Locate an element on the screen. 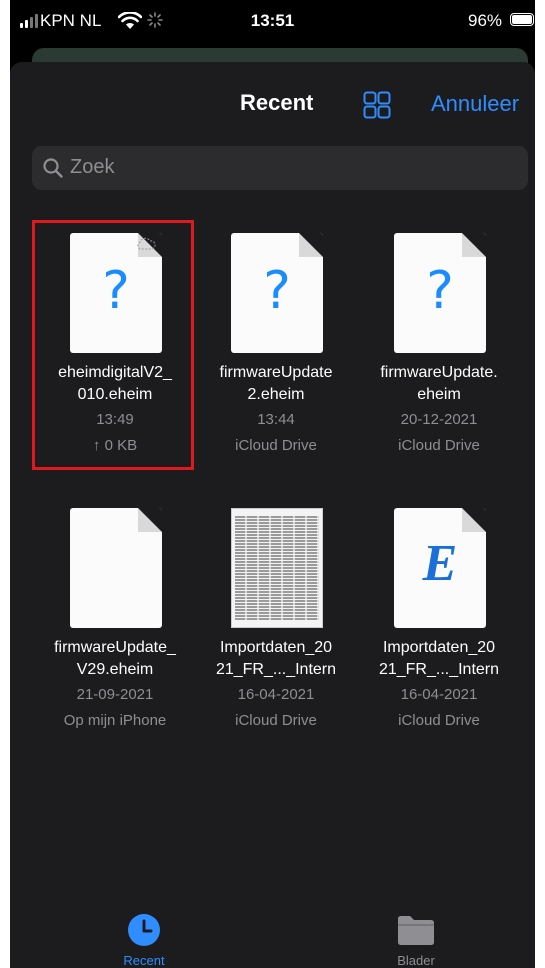 Image resolution: width=545 pixels, height=968 pixels. excel-file-icon: E is located at coordinates (440, 563).